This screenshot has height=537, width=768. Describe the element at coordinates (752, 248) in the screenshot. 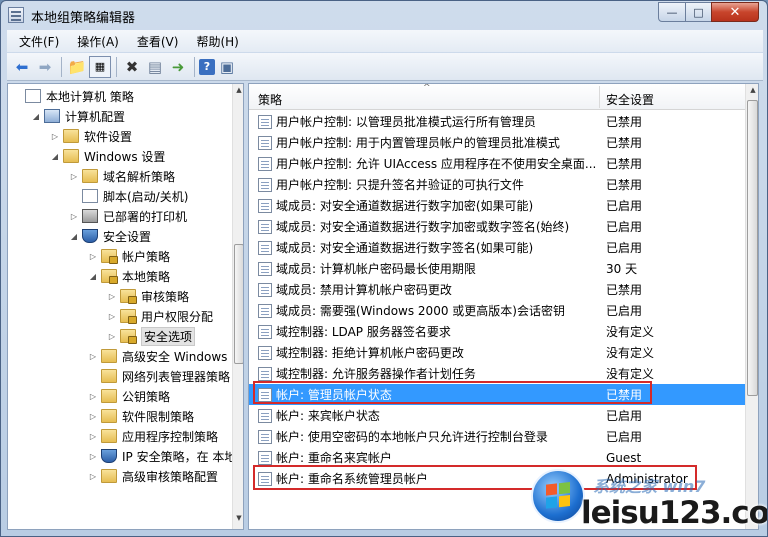

I see `list-scroll-thumb` at that location.